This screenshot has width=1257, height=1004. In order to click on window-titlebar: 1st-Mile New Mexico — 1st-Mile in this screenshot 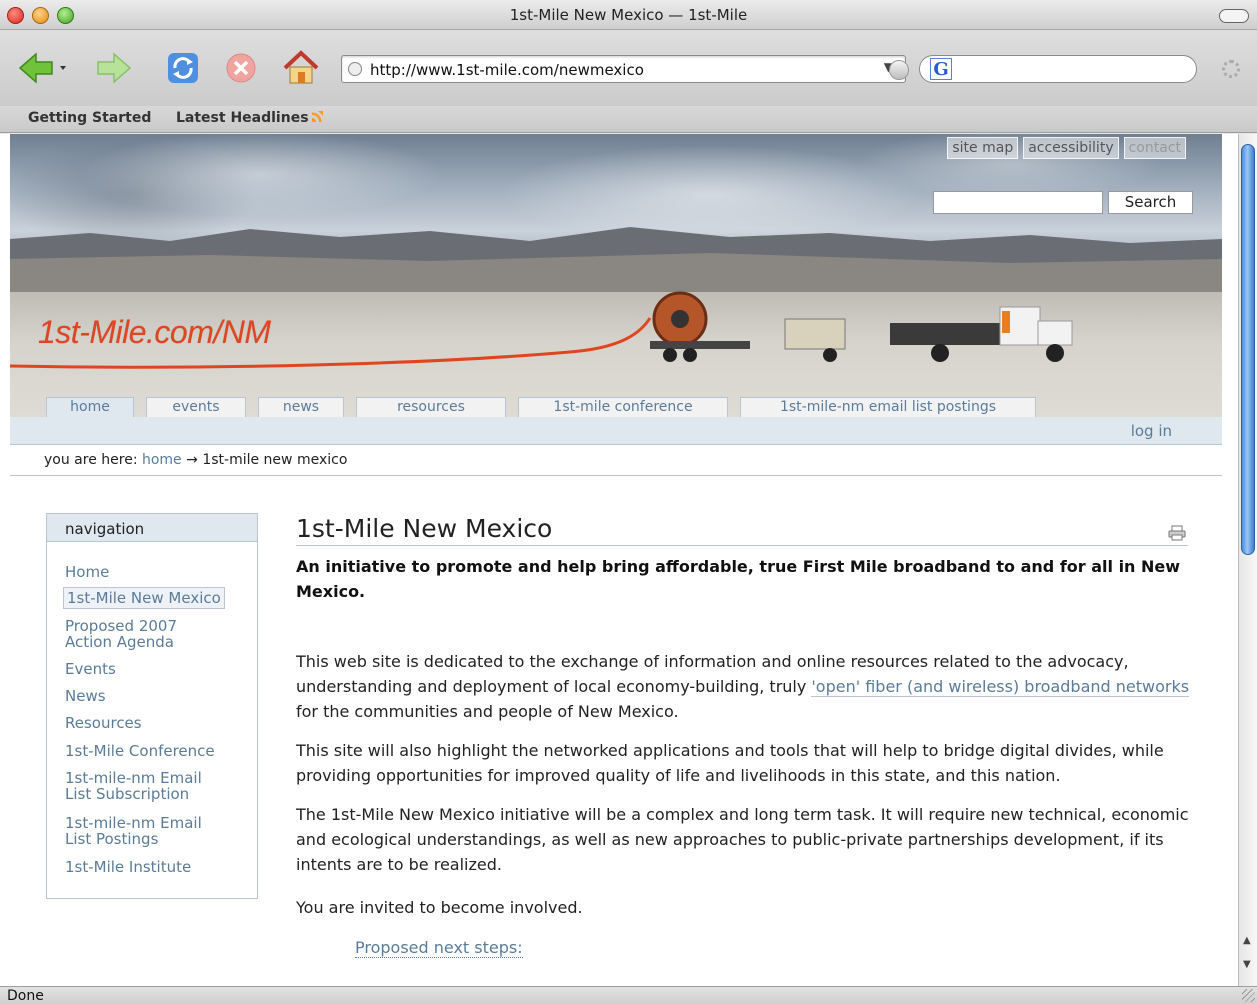, I will do `click(628, 15)`.